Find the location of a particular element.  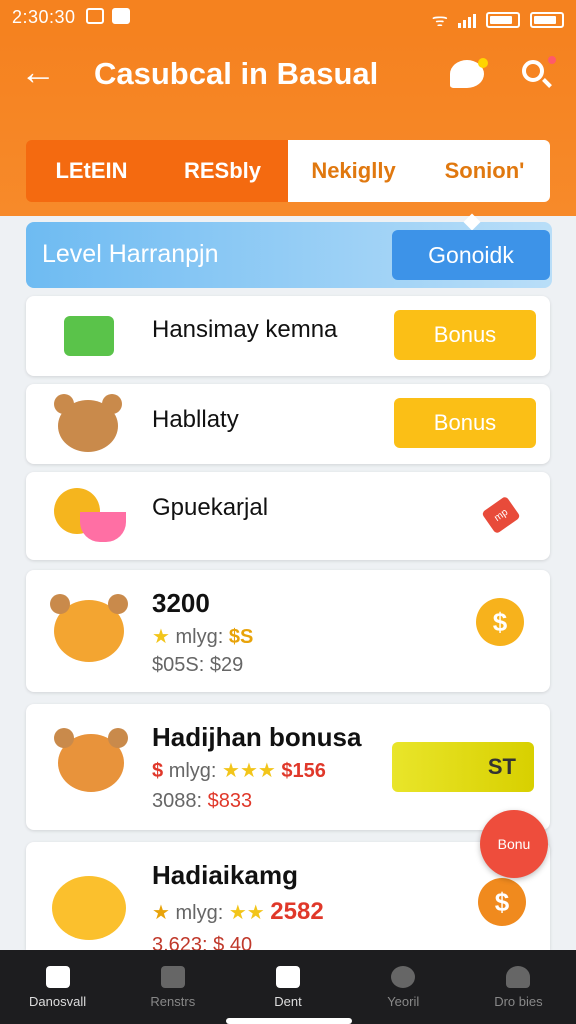

nav-label: Dent is located at coordinates (288, 1001).